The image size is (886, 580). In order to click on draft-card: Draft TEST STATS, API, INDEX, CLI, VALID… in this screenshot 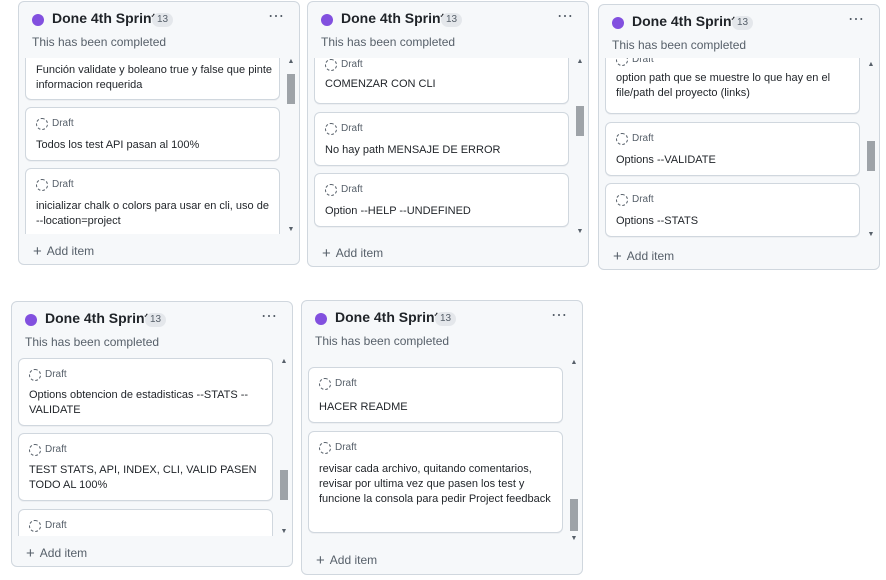, I will do `click(145, 467)`.